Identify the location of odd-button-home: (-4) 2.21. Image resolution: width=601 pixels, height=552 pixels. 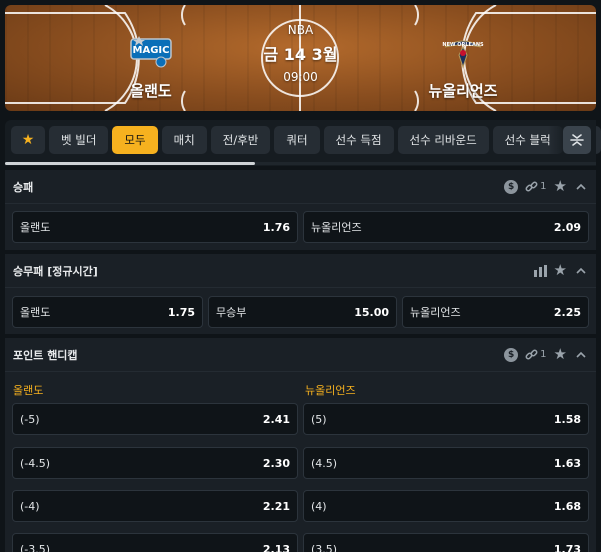
(155, 506).